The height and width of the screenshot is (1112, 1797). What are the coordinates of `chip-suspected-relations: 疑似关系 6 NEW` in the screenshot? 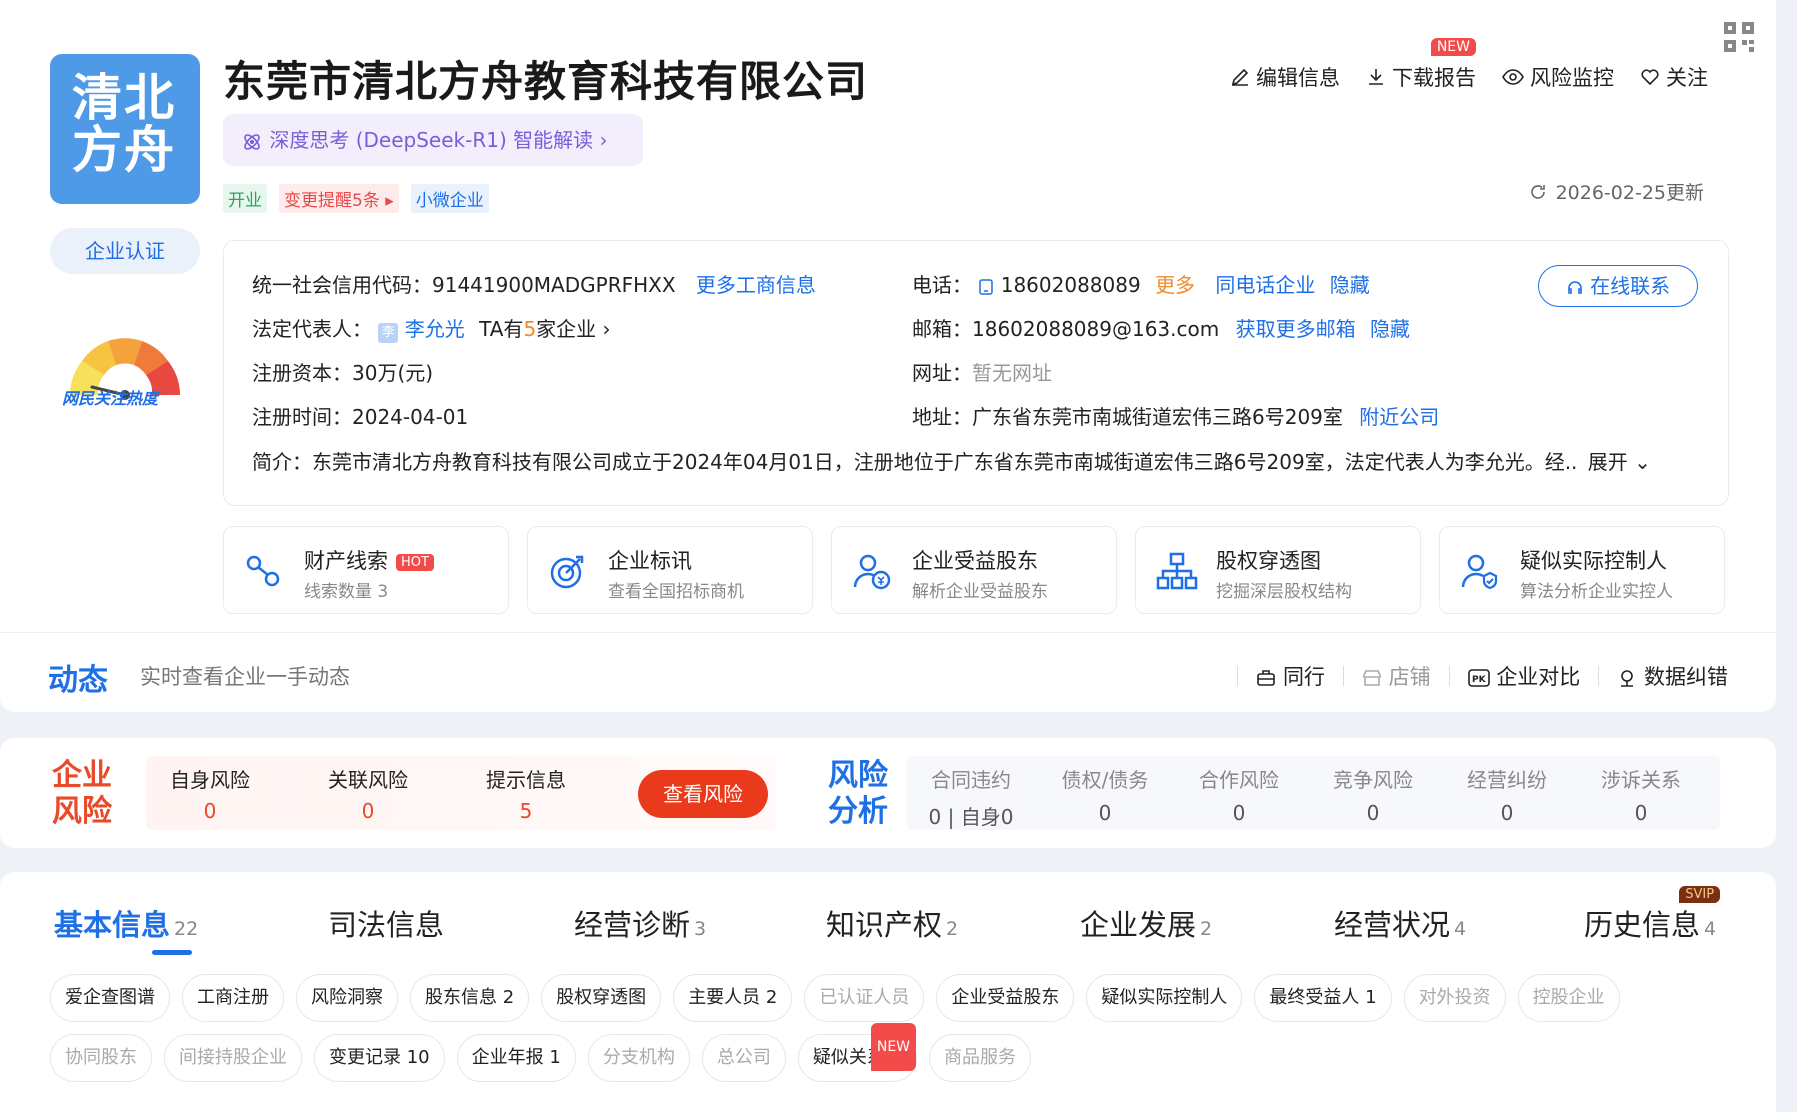 It's located at (857, 1052).